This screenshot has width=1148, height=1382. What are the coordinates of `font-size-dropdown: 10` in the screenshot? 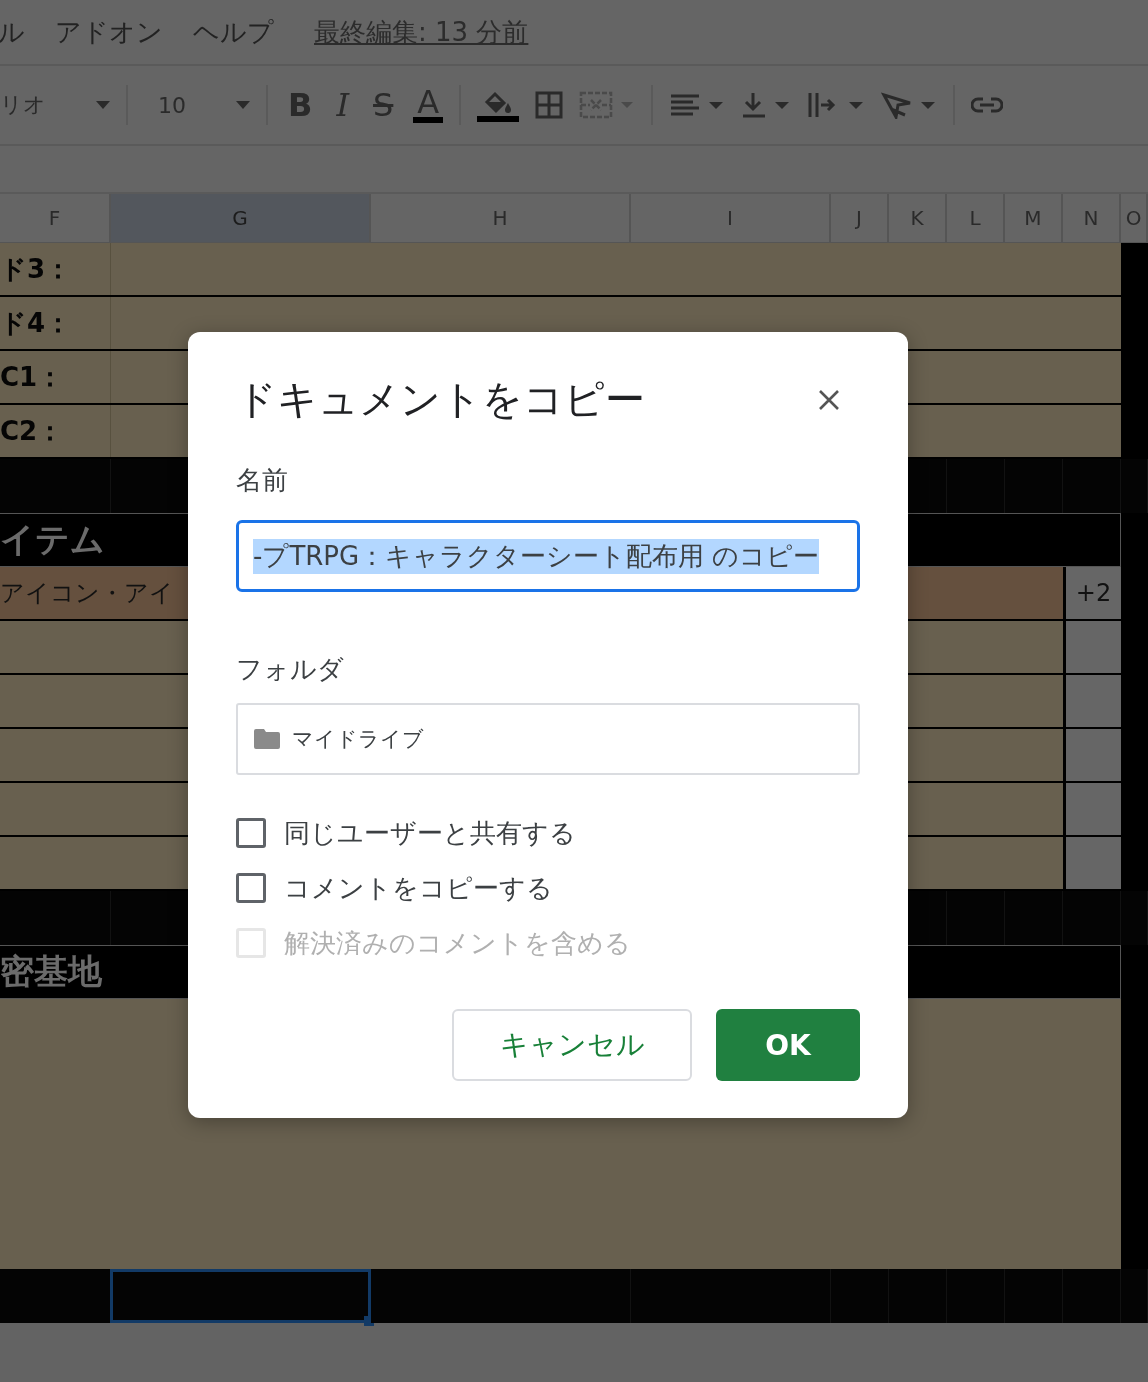 It's located at (192, 105).